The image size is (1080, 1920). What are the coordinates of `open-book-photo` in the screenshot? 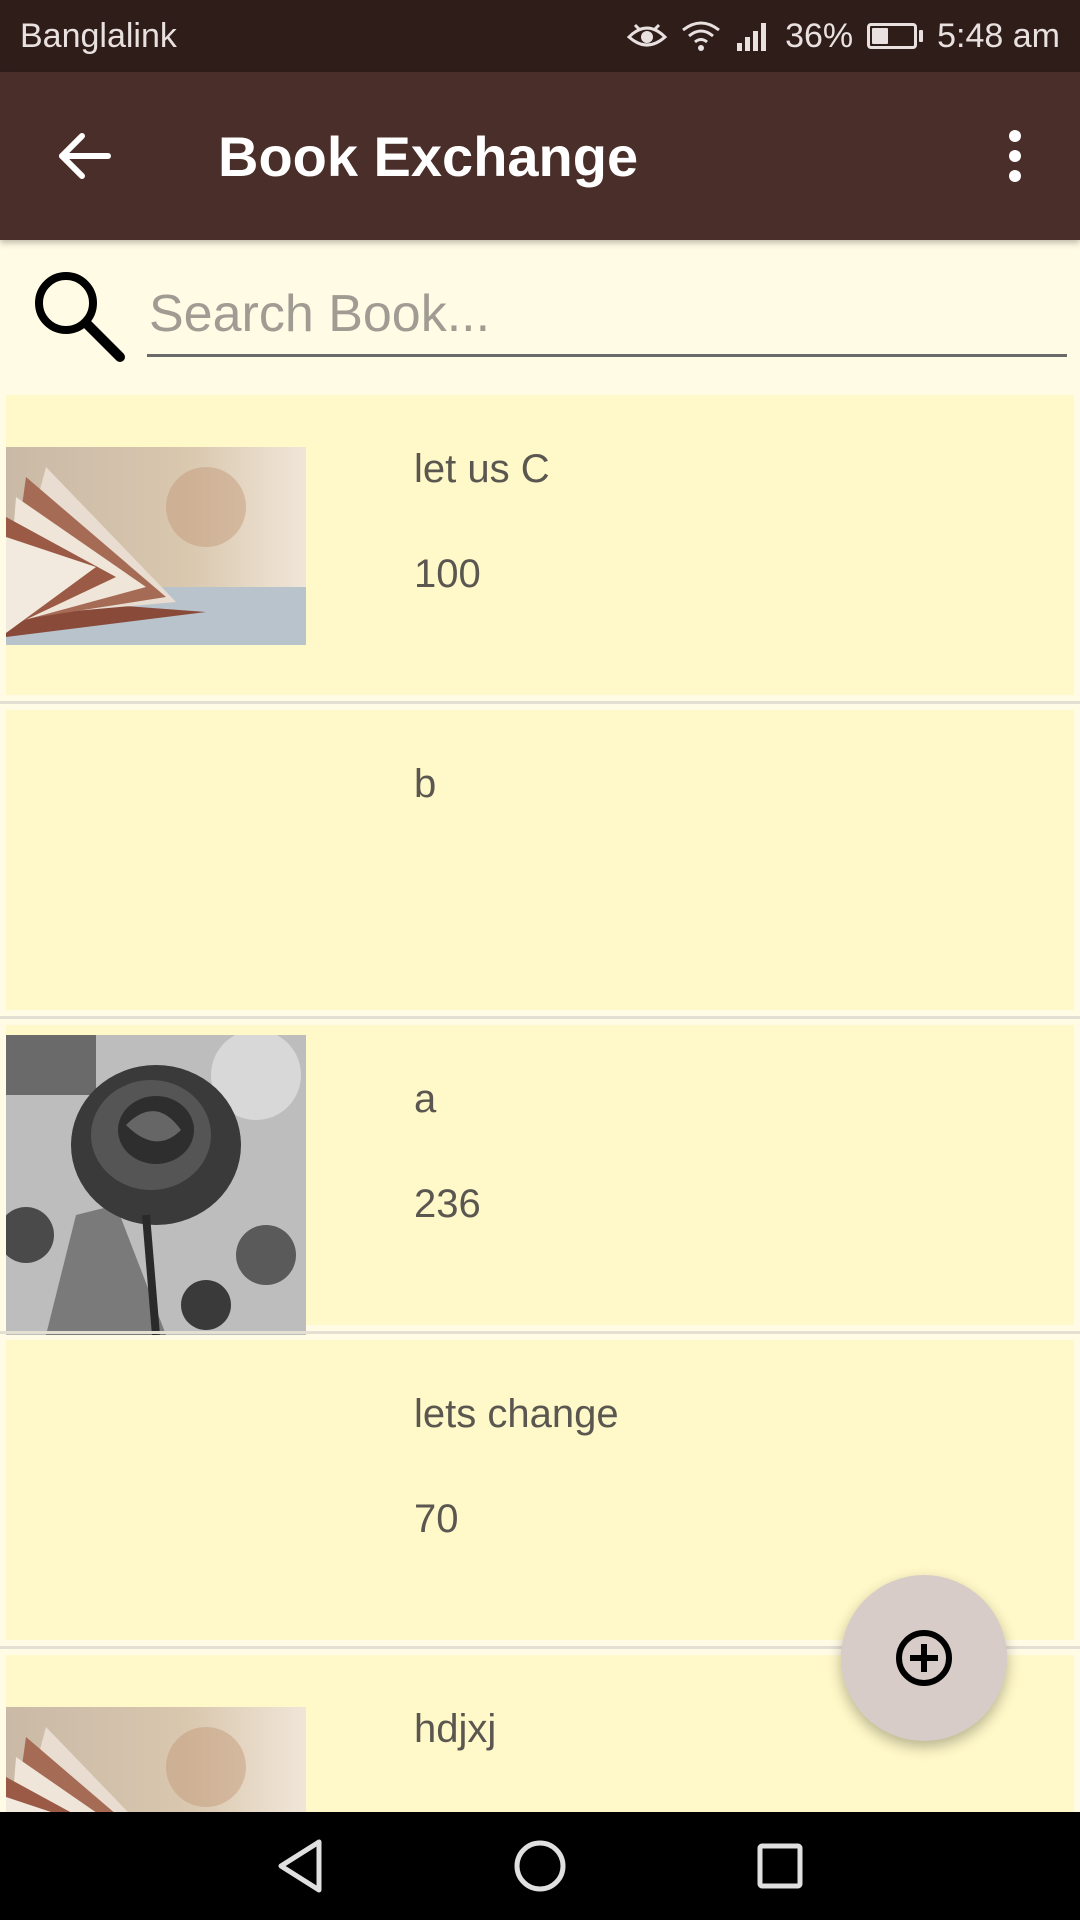 It's located at (156, 546).